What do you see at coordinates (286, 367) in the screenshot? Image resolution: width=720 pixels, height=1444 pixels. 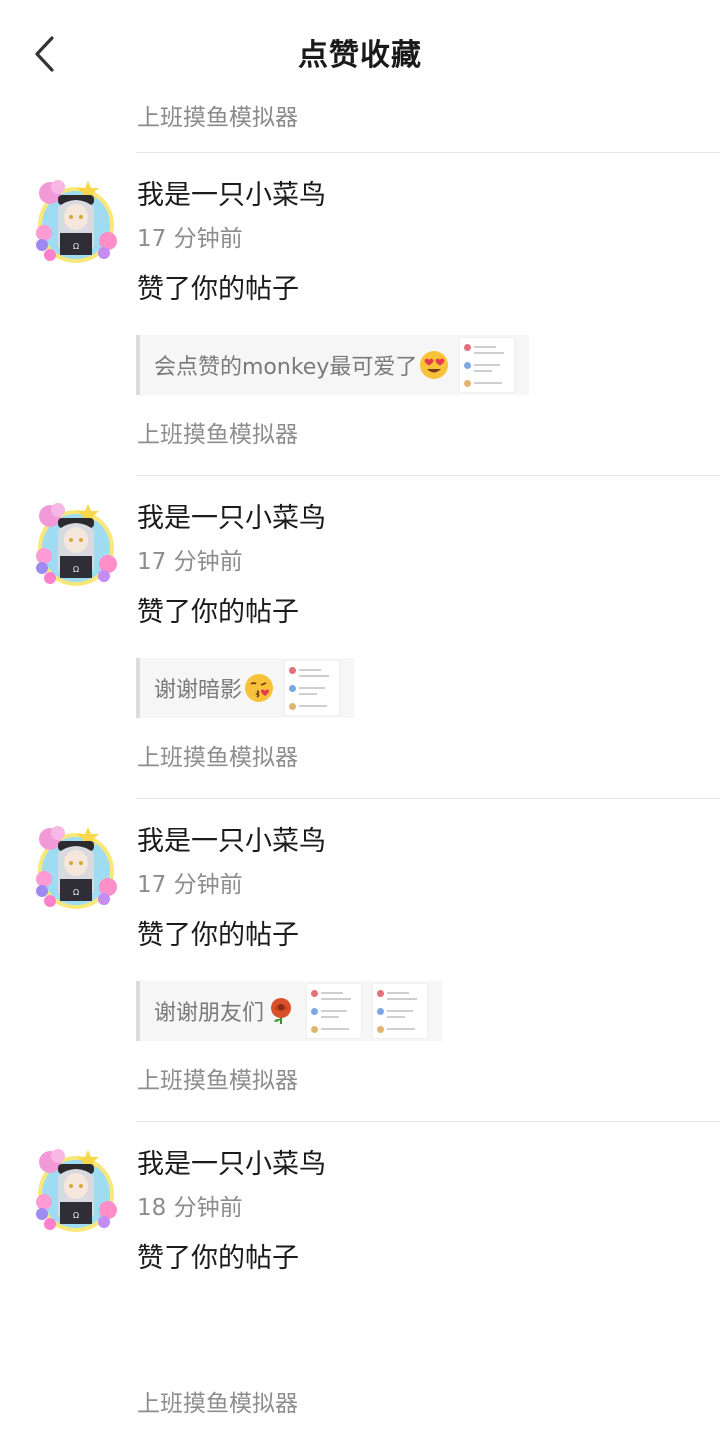 I see `quoted-post-text: 会点赞的monkey最可爱了` at bounding box center [286, 367].